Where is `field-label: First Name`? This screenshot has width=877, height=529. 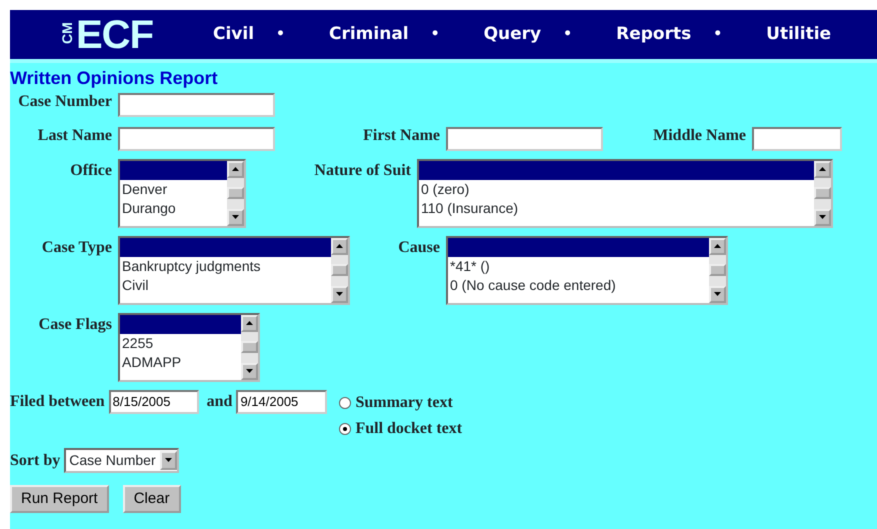 field-label: First Name is located at coordinates (401, 135).